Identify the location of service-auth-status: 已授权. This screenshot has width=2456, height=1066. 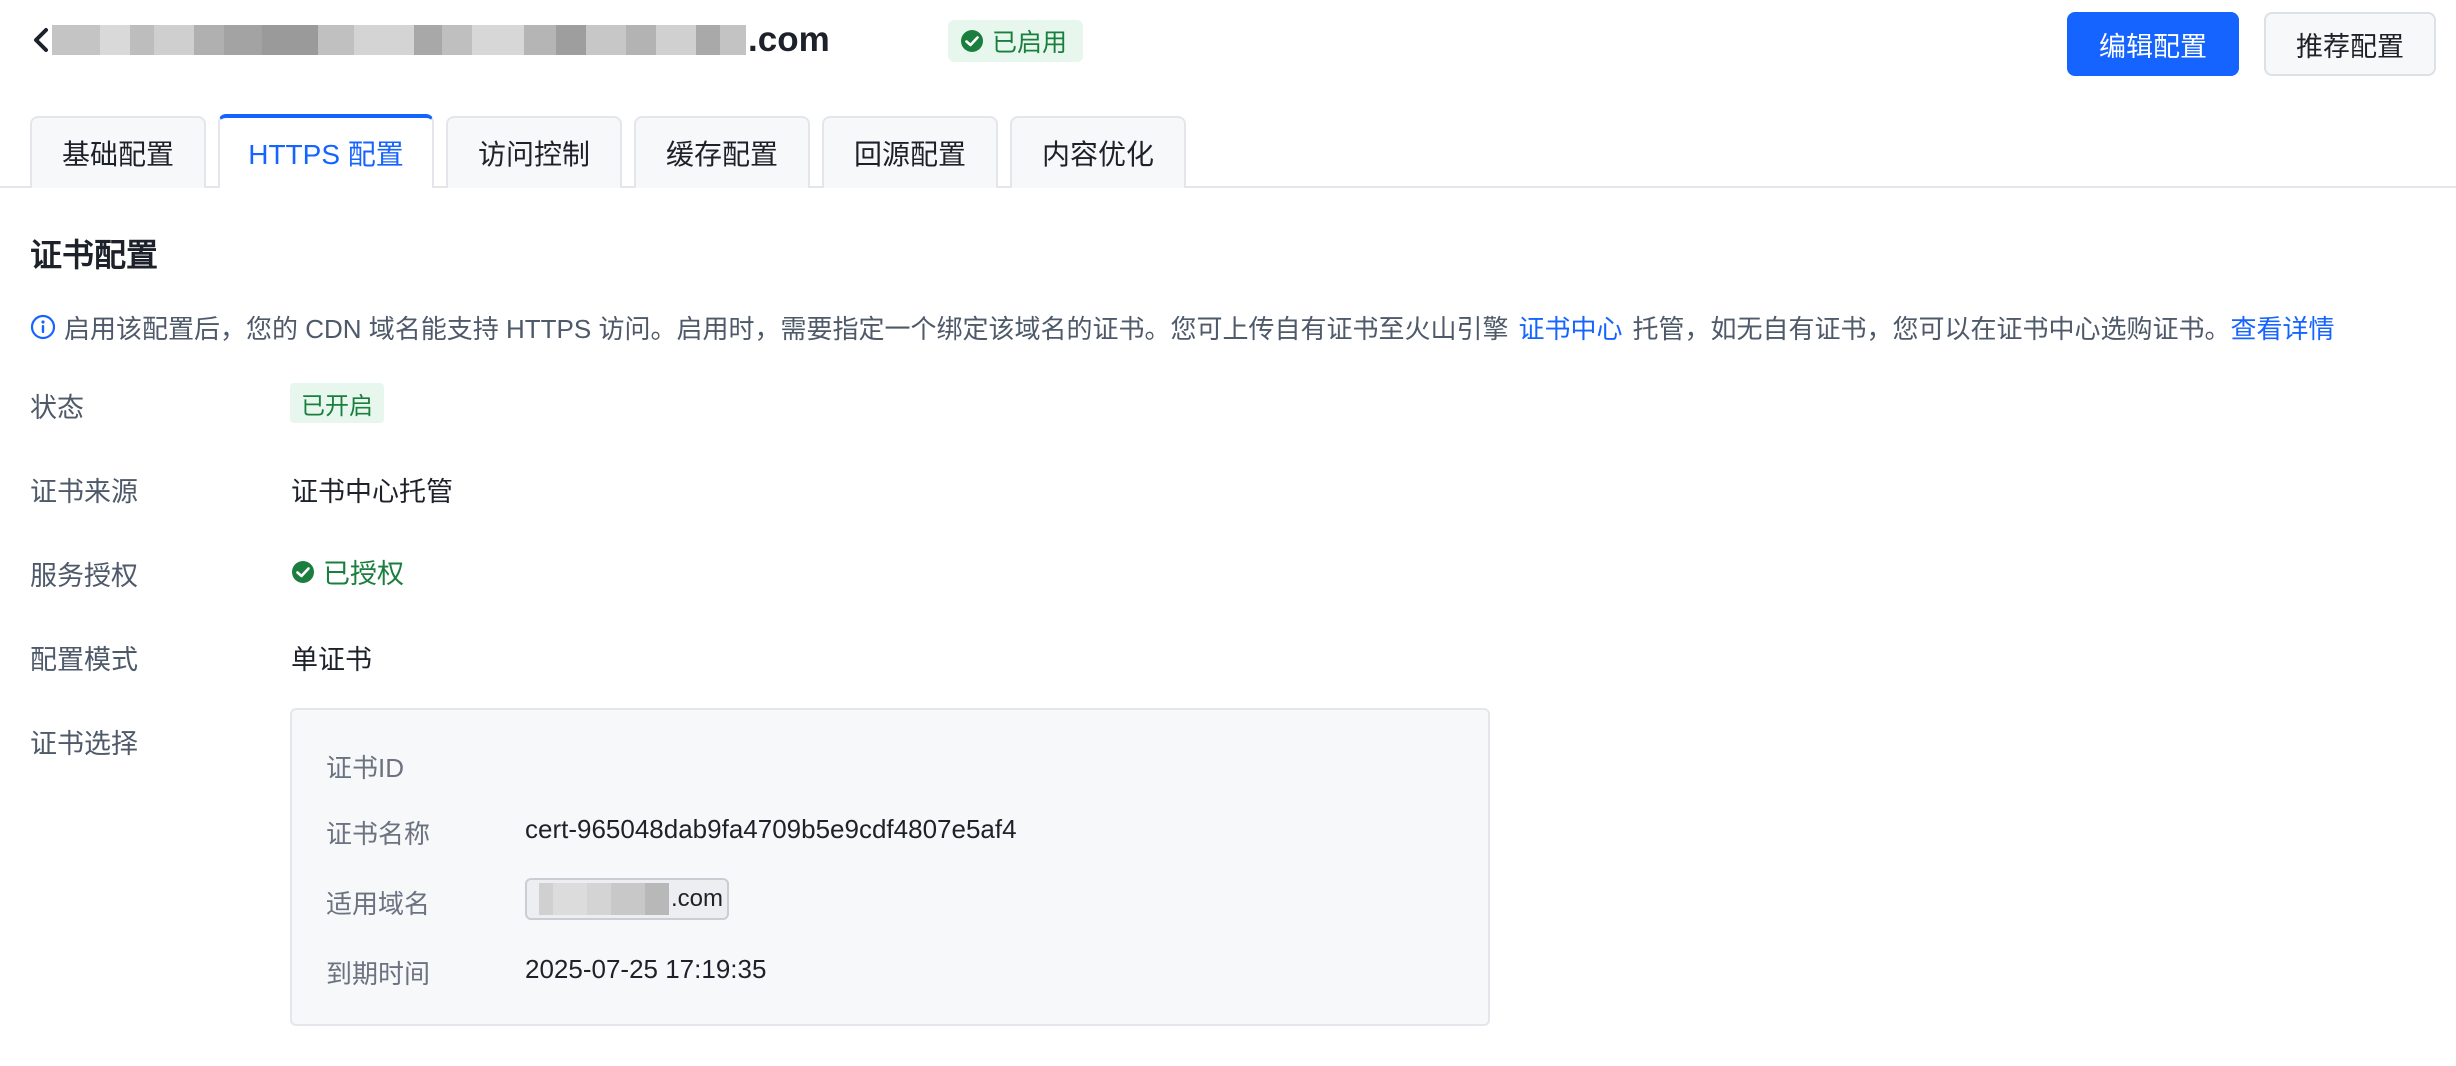
(347, 571).